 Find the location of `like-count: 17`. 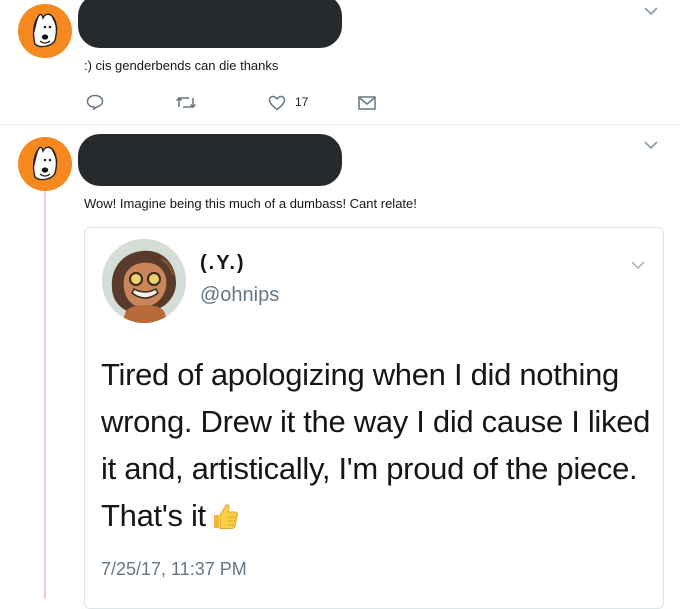

like-count: 17 is located at coordinates (302, 102).